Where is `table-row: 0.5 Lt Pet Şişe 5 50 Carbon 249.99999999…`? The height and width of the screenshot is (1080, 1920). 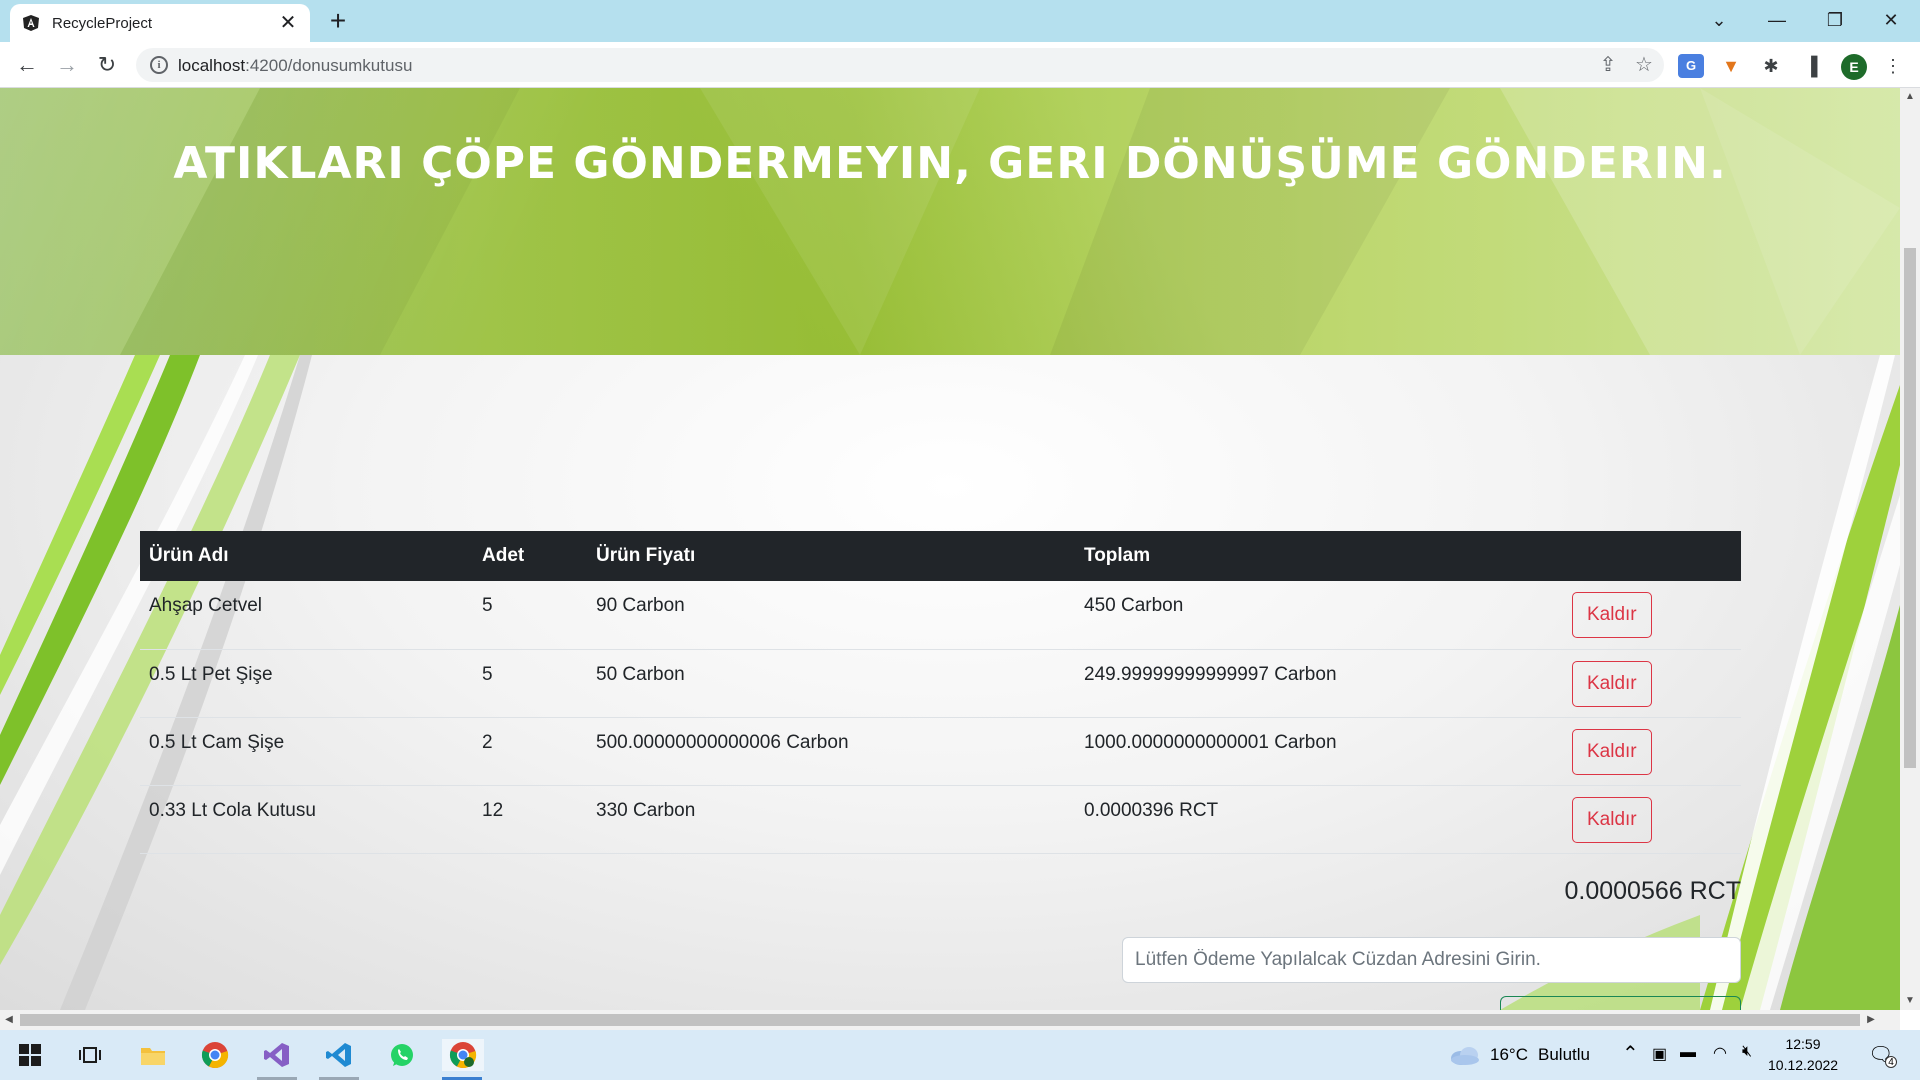
table-row: 0.5 Lt Pet Şişe 5 50 Carbon 249.99999999… is located at coordinates (940, 683).